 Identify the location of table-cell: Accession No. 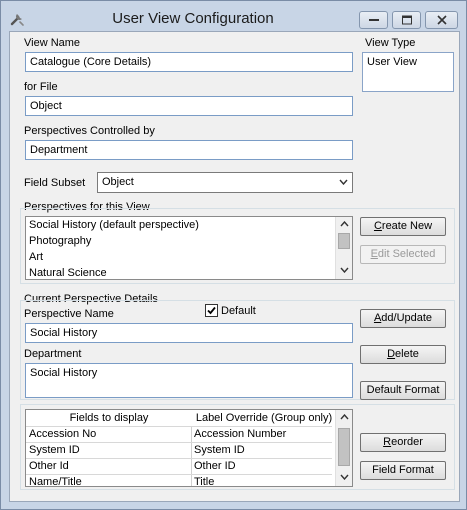
(63, 434).